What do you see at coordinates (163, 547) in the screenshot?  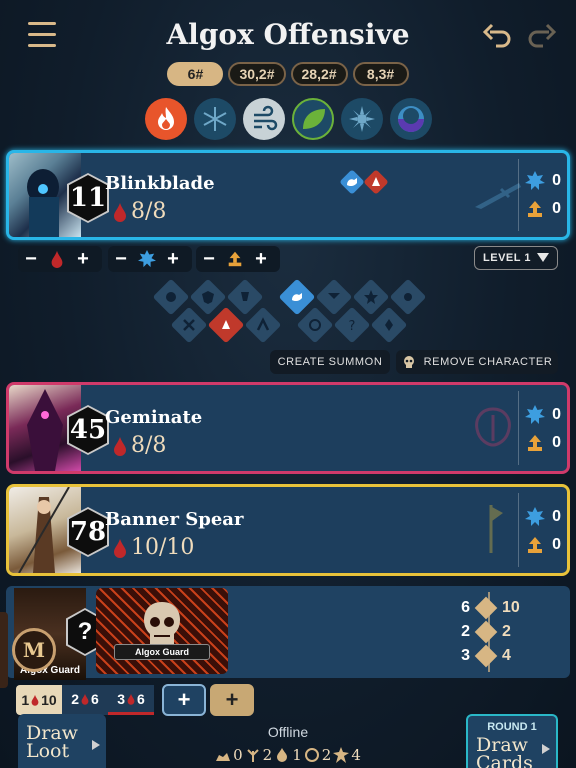 I see `hp-value: 10/10` at bounding box center [163, 547].